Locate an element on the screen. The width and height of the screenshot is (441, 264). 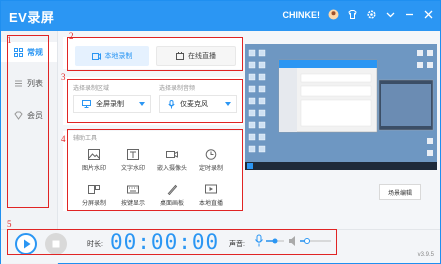
close-icon is located at coordinates (428, 14).